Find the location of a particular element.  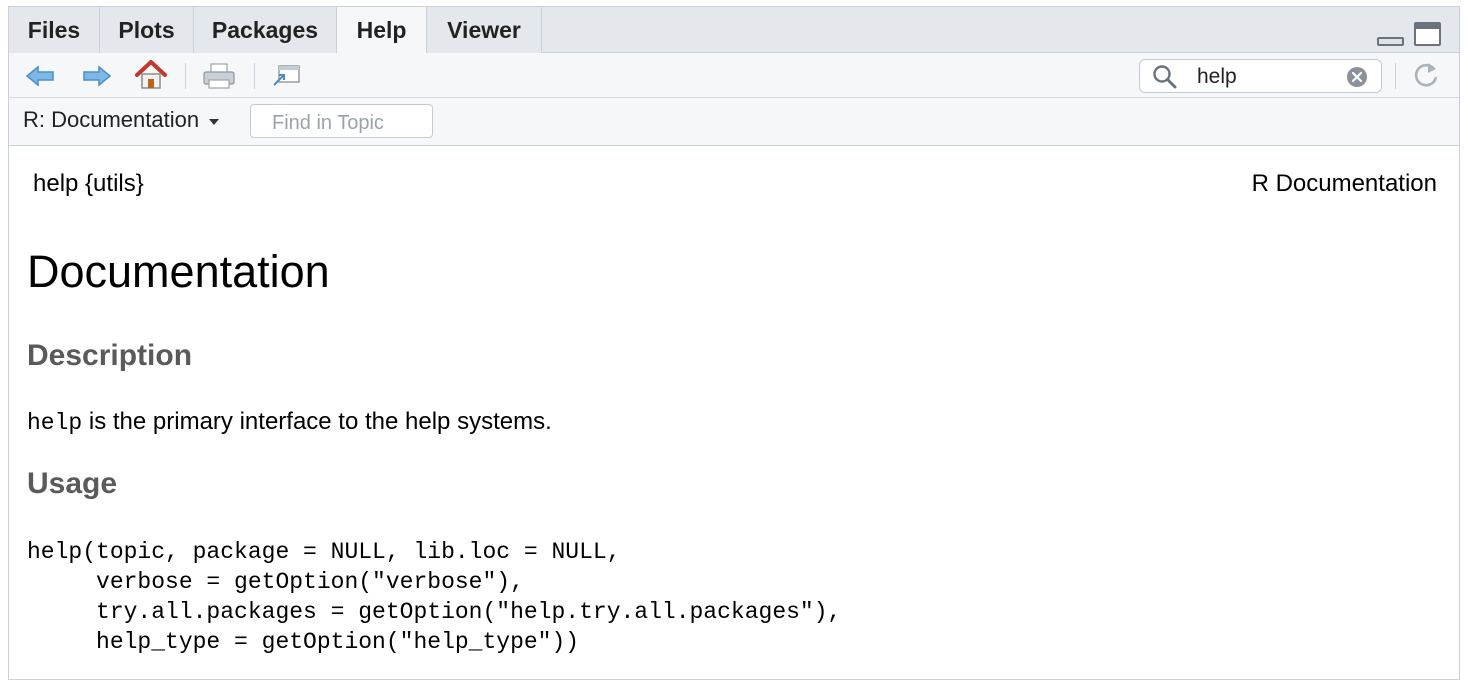

maximize-pane-button is located at coordinates (1427, 34).